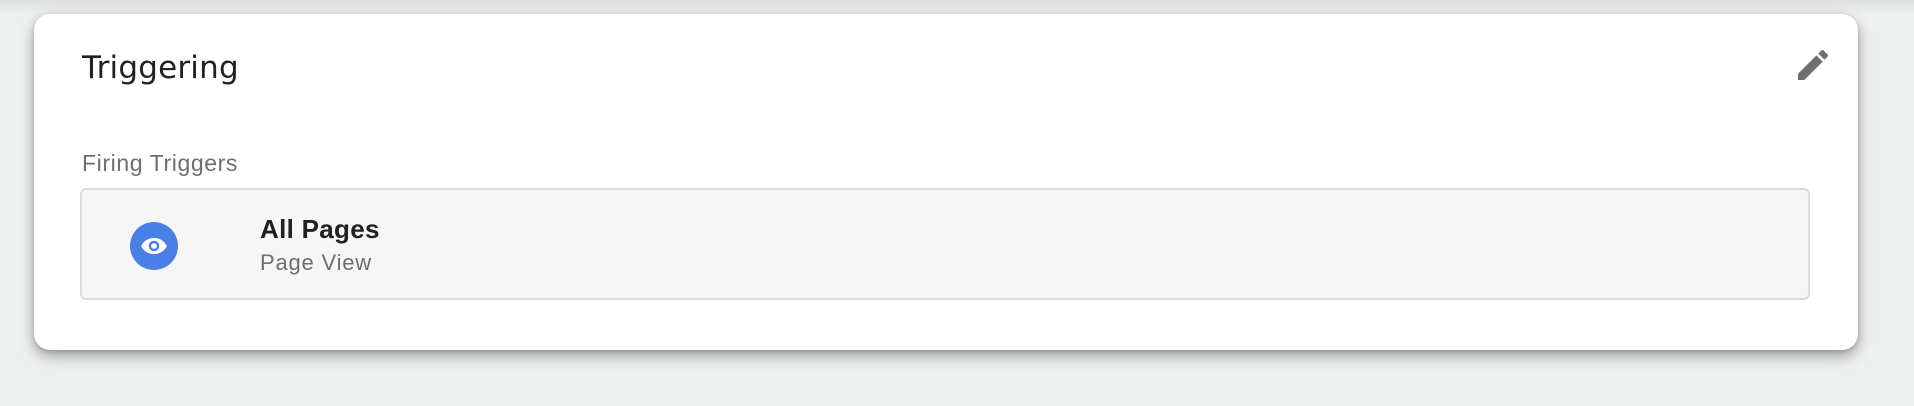  What do you see at coordinates (160, 163) in the screenshot?
I see `firing-triggers-label: Firing Triggers` at bounding box center [160, 163].